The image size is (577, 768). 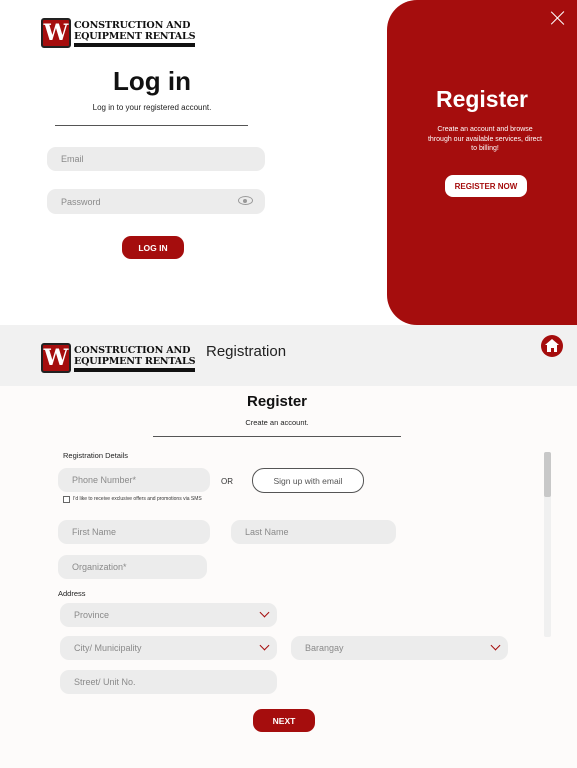 What do you see at coordinates (94, 532) in the screenshot?
I see `first-name-placeholder: First Name` at bounding box center [94, 532].